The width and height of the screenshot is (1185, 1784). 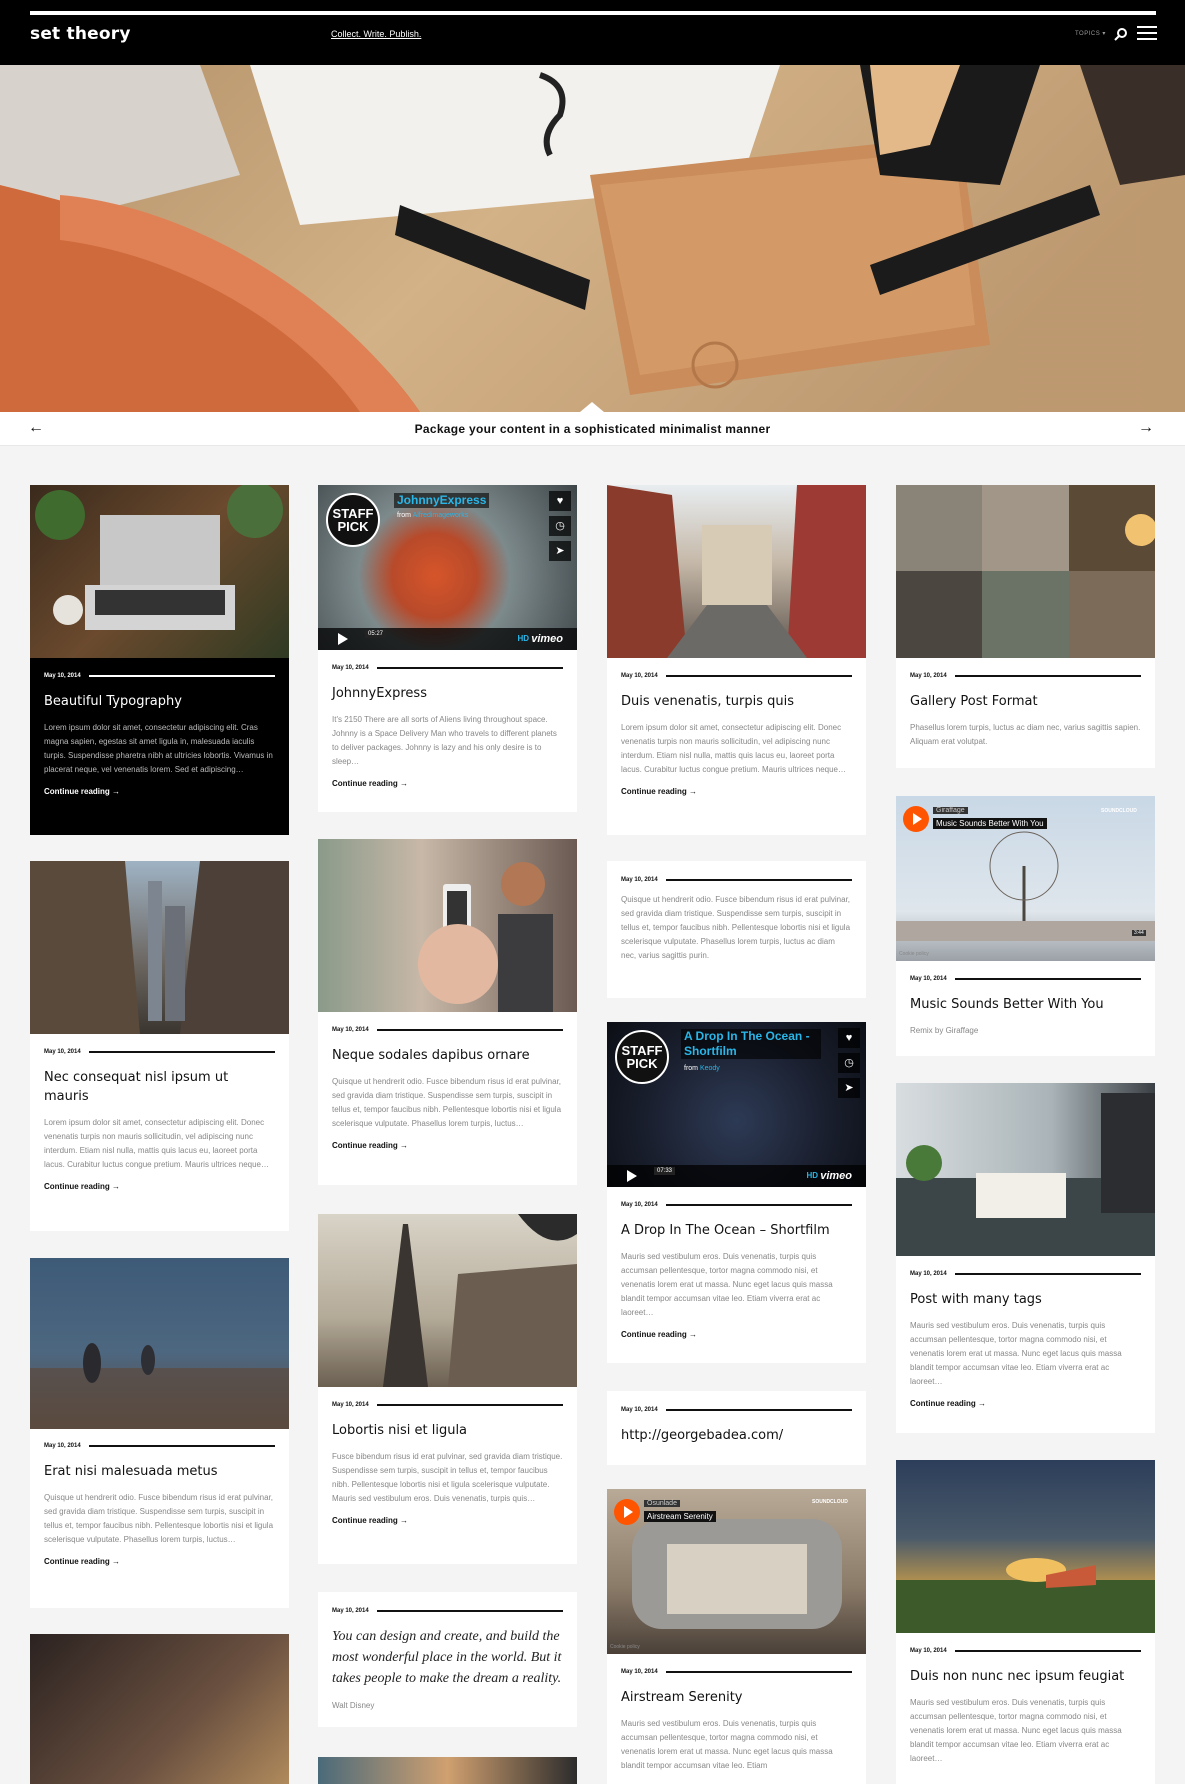 What do you see at coordinates (736, 1435) in the screenshot?
I see `post-link: http://georgebadea.com/` at bounding box center [736, 1435].